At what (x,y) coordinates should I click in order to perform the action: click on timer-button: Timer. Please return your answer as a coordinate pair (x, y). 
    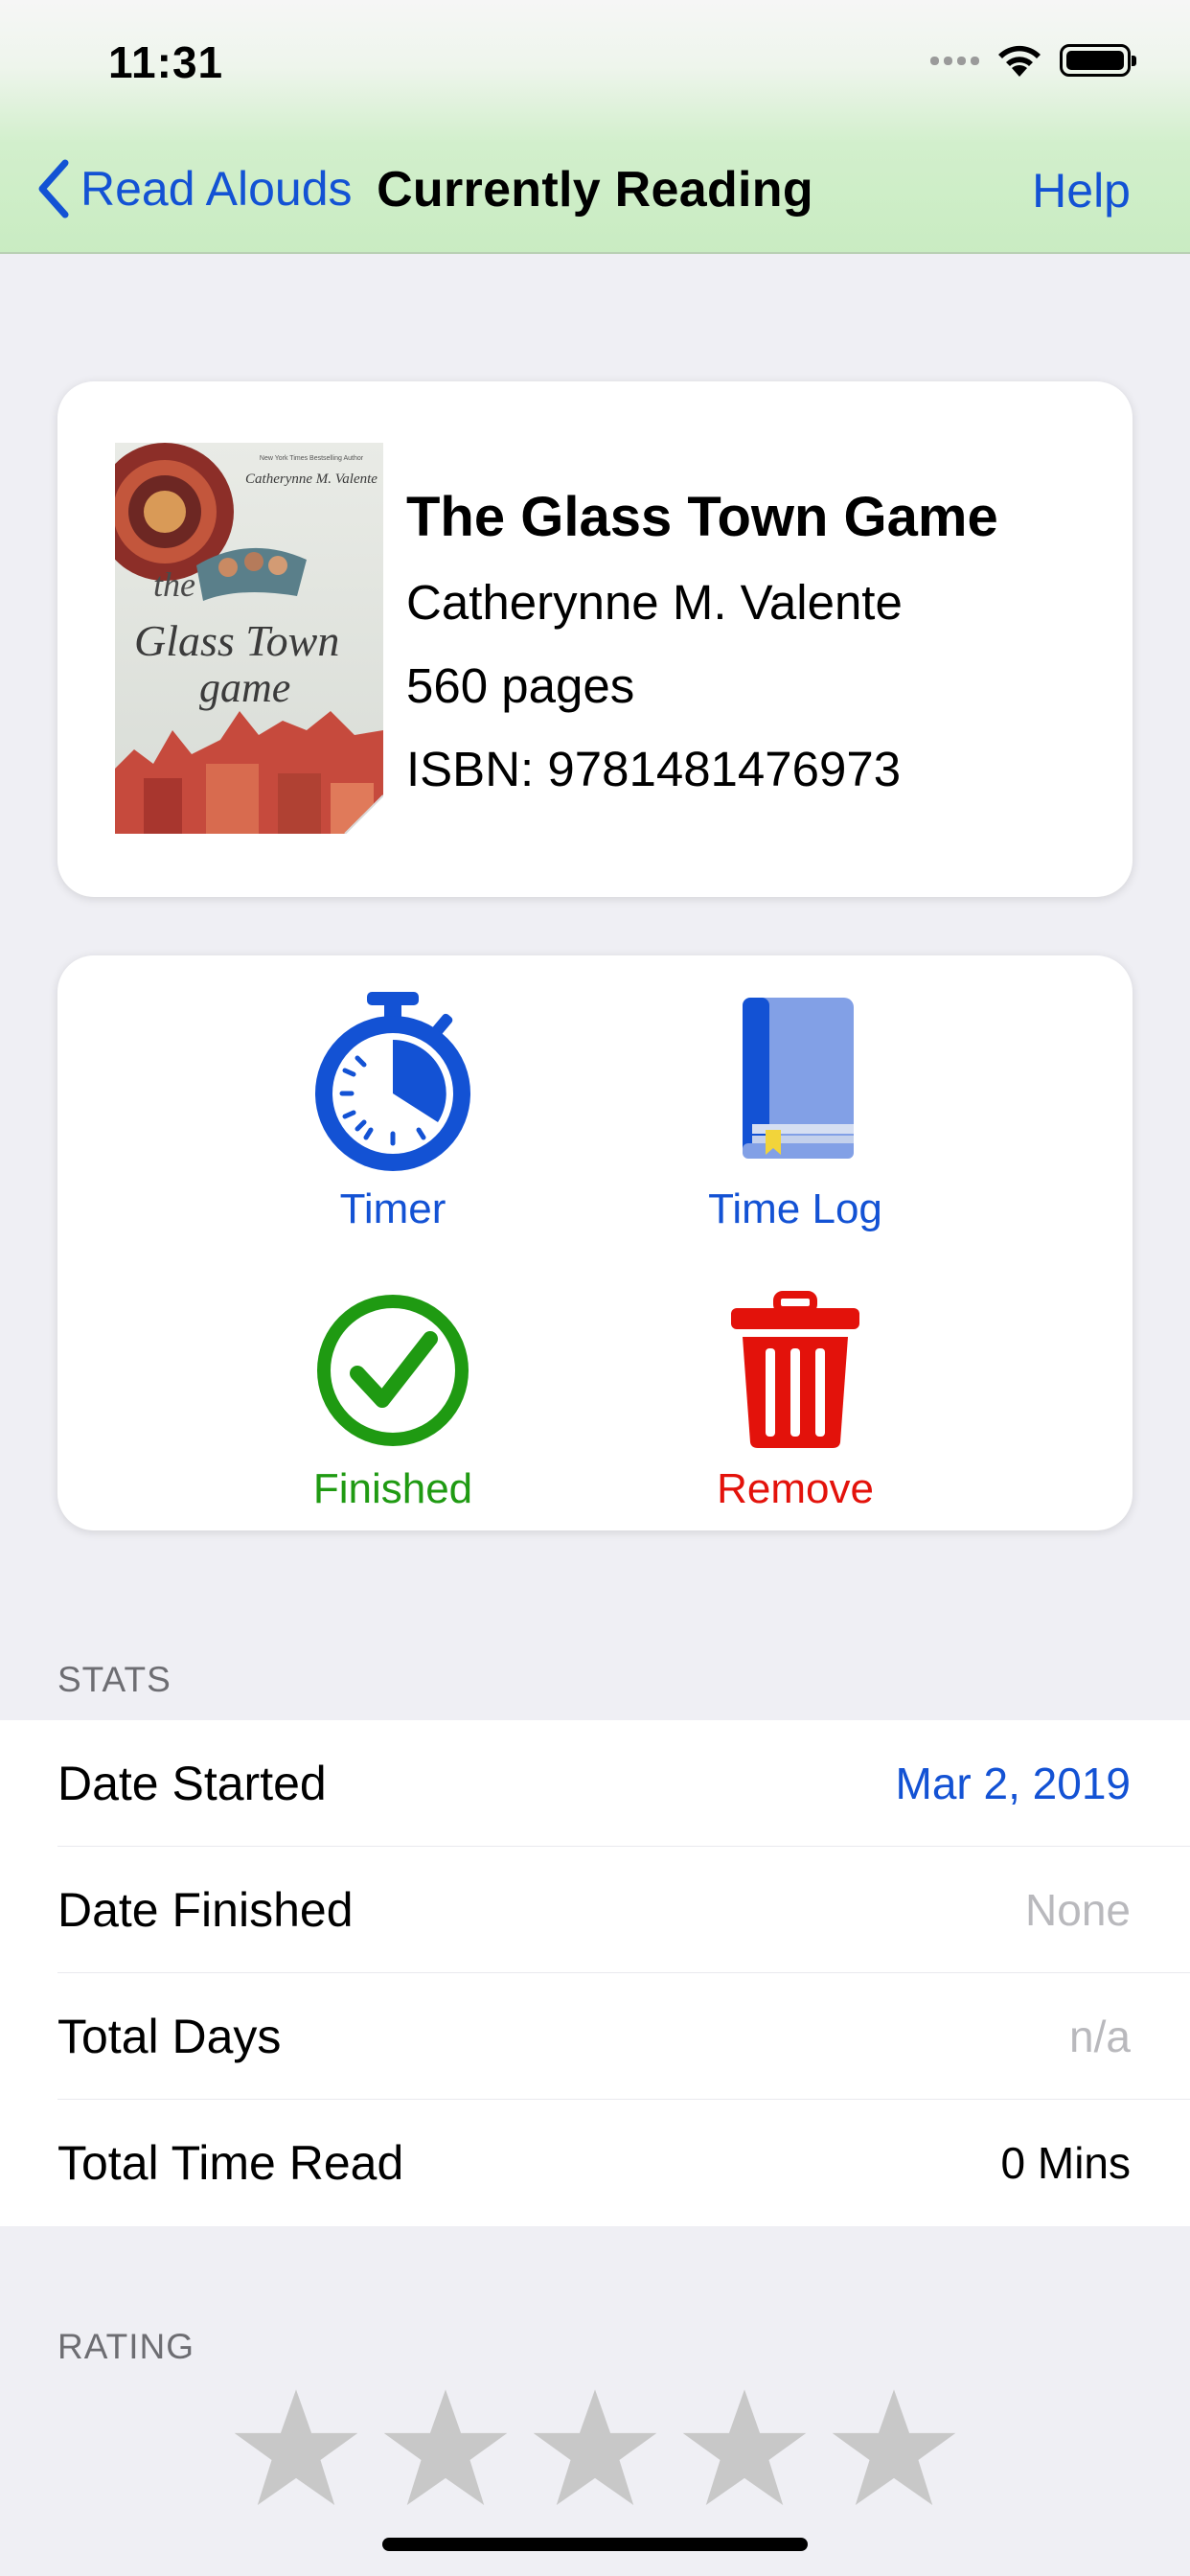
    Looking at the image, I should click on (393, 1111).